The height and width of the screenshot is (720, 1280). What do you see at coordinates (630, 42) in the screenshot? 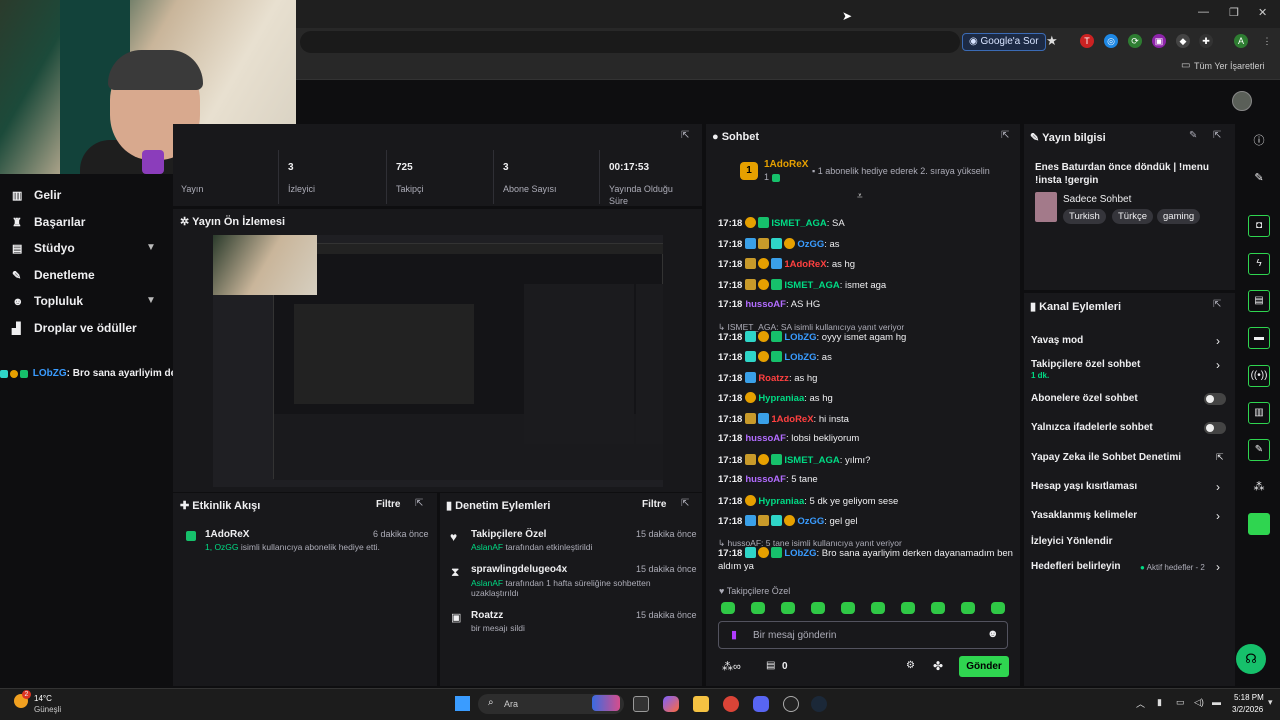
I see `address-bar` at bounding box center [630, 42].